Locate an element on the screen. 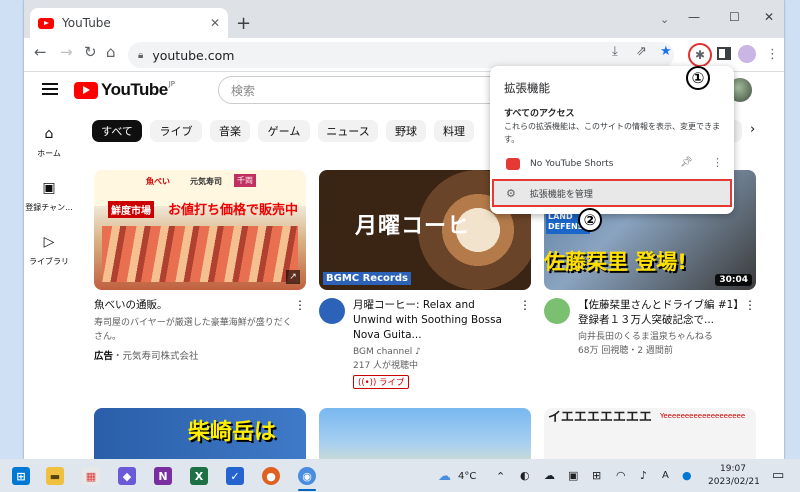  firefox-icon: ● is located at coordinates (271, 476).